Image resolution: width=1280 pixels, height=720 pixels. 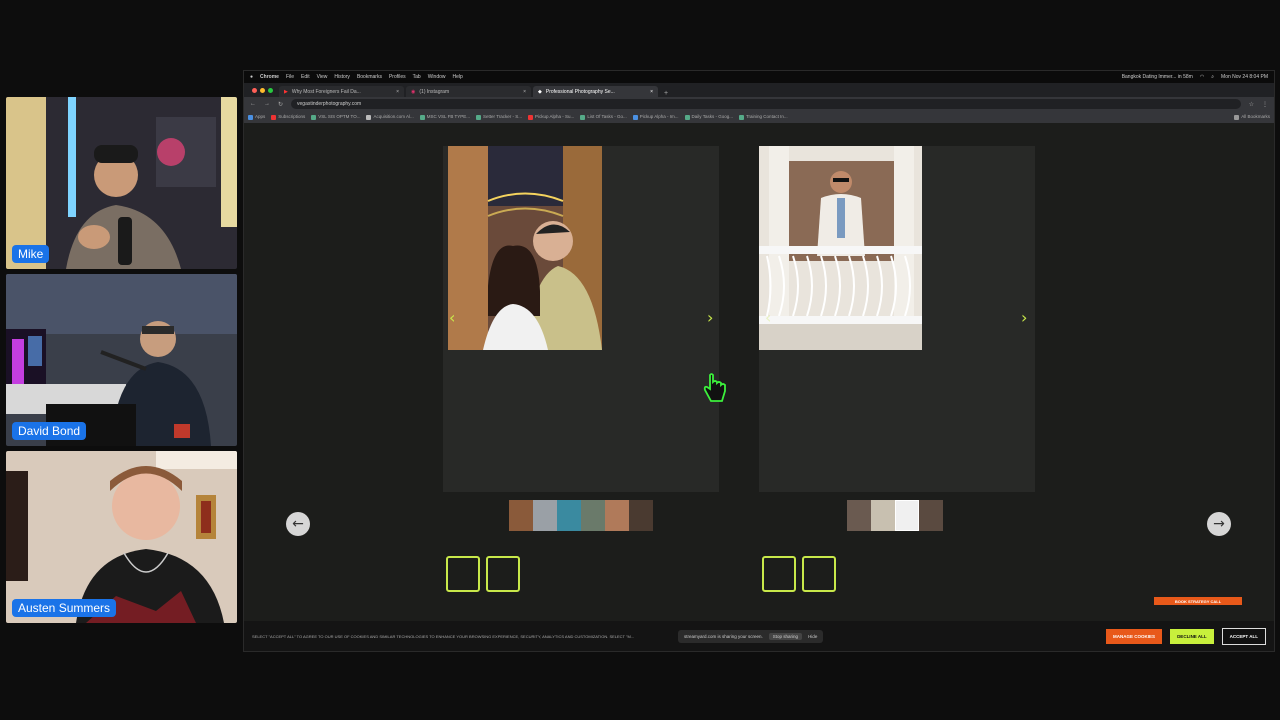 I want to click on close-window-icon, so click(x=254, y=90).